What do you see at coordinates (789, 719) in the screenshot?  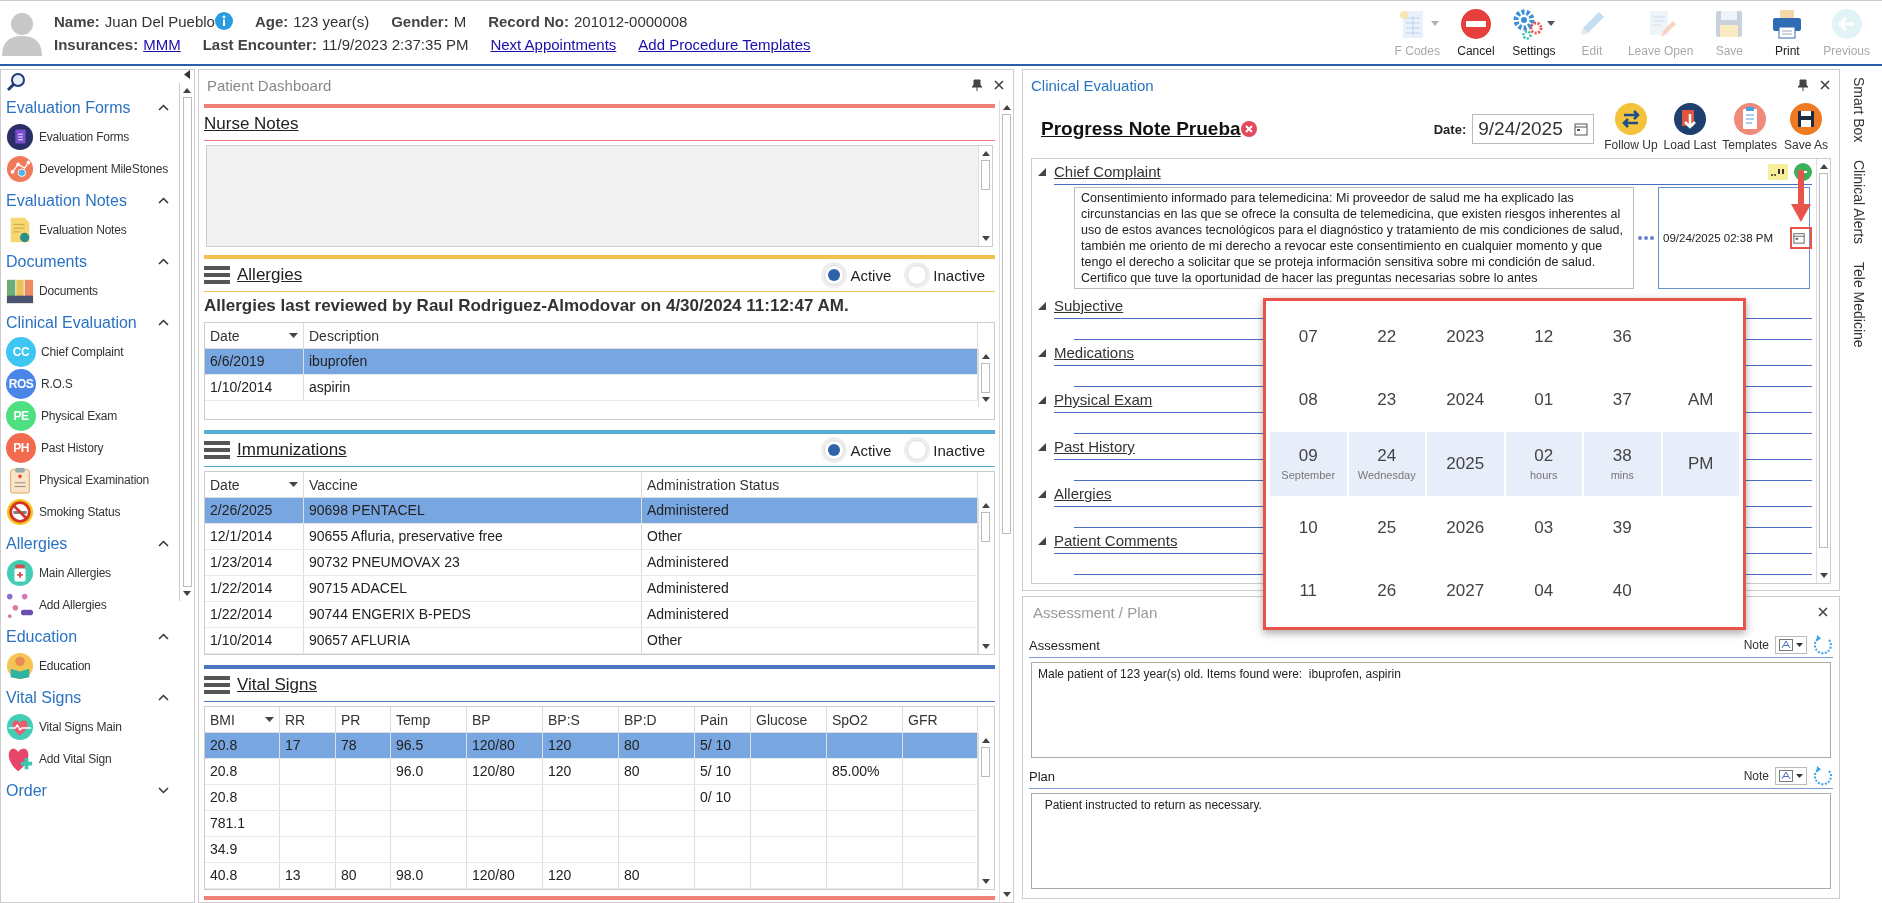 I see `column-header: Glucose` at bounding box center [789, 719].